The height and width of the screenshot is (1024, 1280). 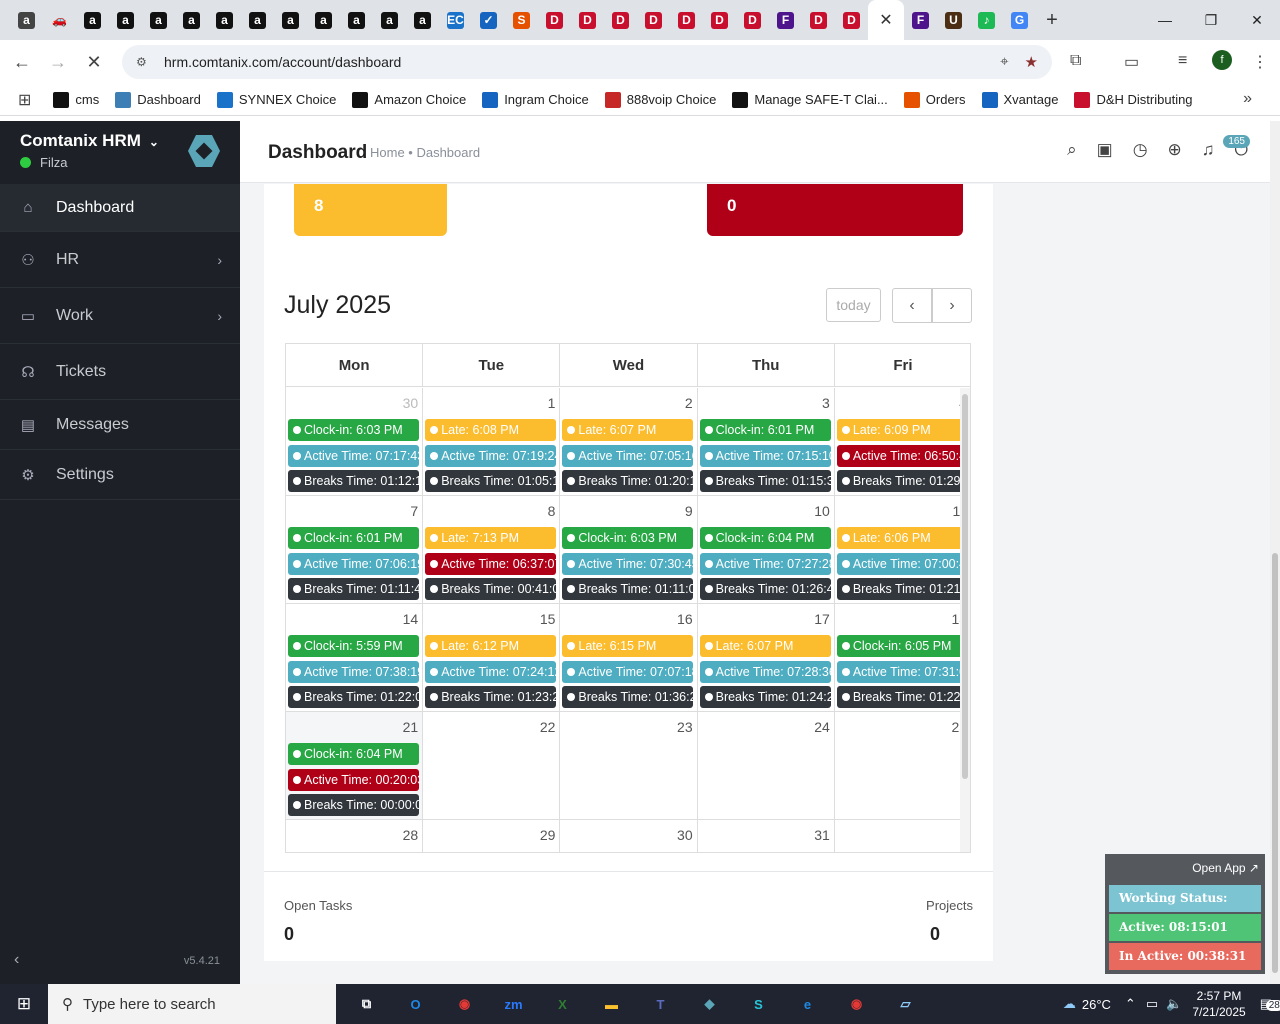 I want to click on calendar-event: Active Time: 07:38:19, so click(x=353, y=671).